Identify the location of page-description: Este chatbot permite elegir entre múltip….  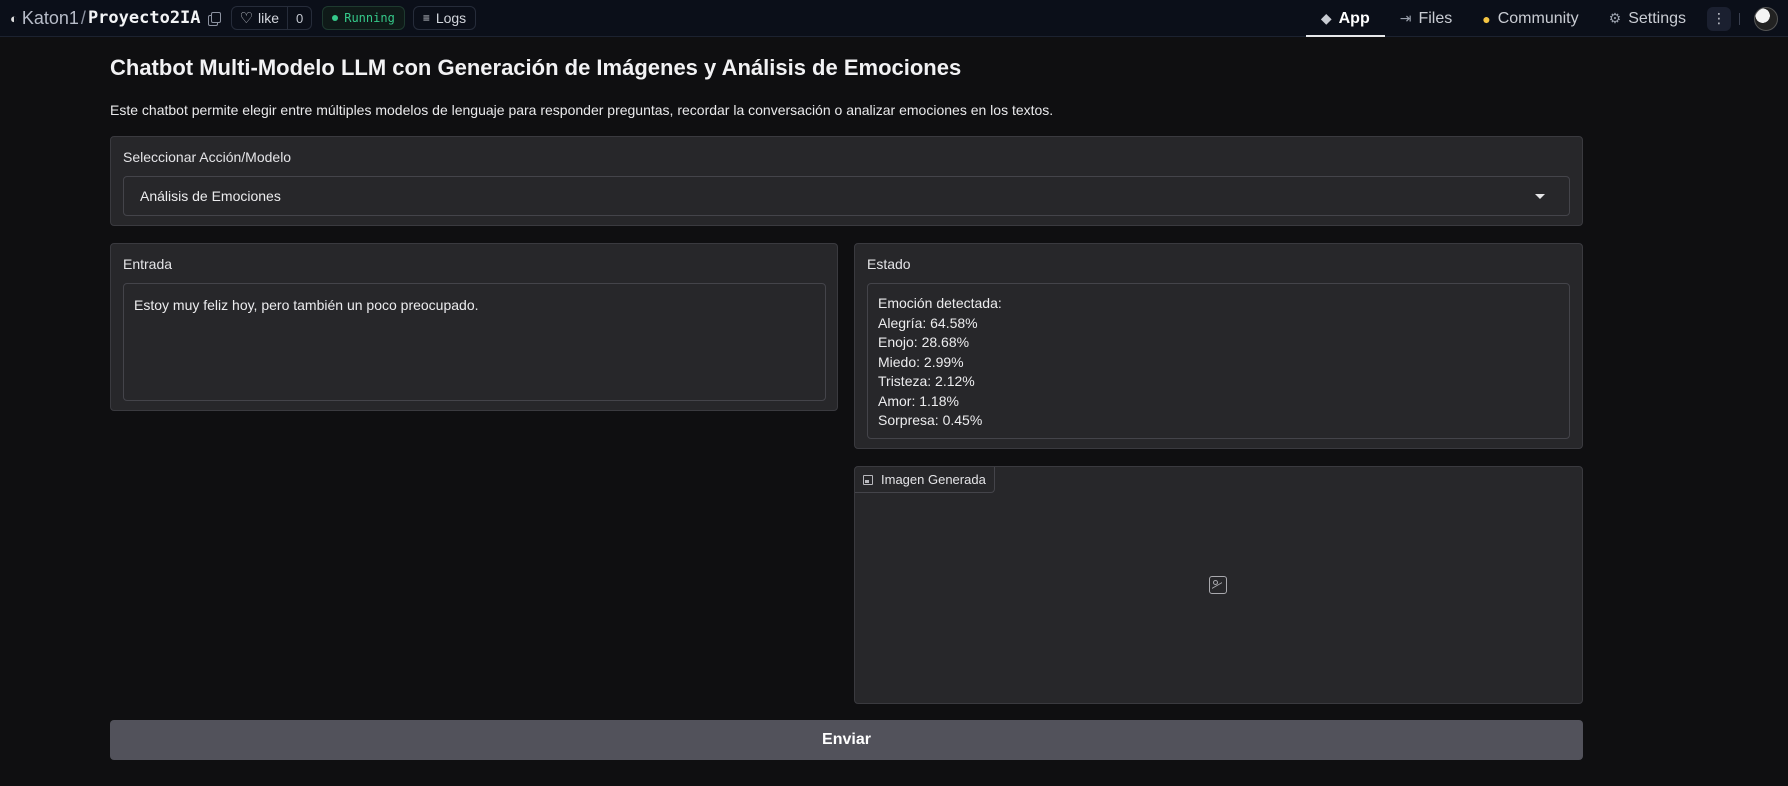
(582, 110).